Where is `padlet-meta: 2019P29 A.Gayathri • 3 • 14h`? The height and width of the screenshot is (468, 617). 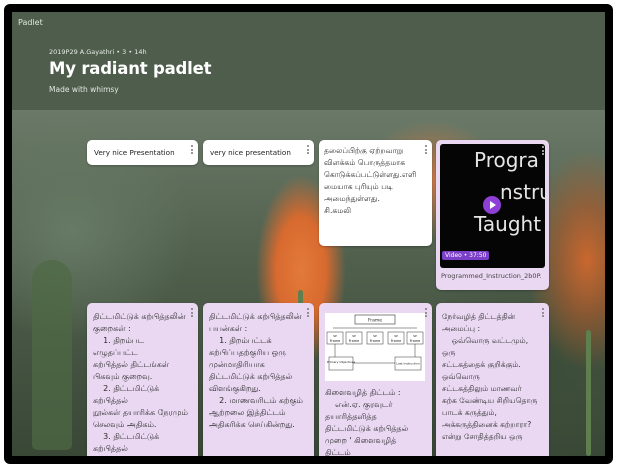
padlet-meta: 2019P29 A.Gayathri • 3 • 14h is located at coordinates (98, 52).